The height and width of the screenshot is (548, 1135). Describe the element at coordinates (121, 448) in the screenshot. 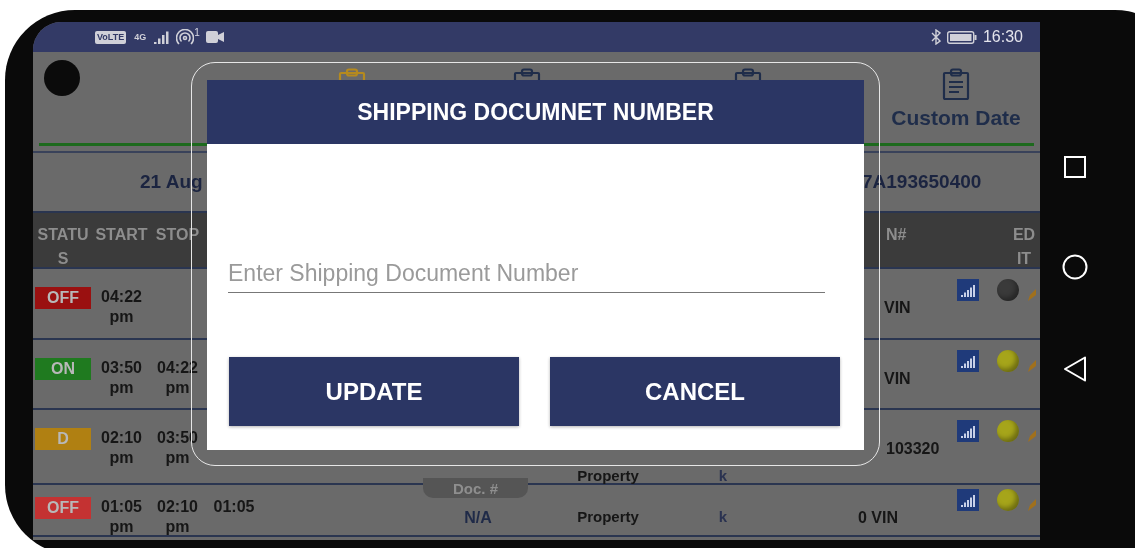

I see `start-time: 02:10 pm` at that location.